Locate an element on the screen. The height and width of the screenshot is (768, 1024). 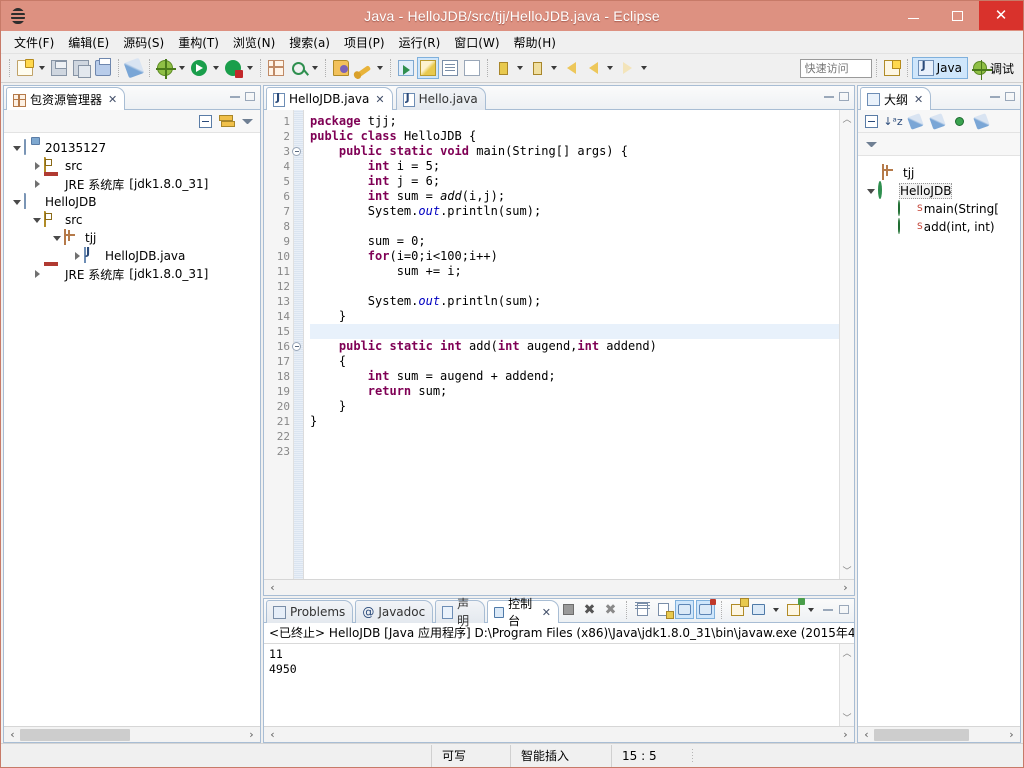
last-edit-location-button is located at coordinates (571, 68).